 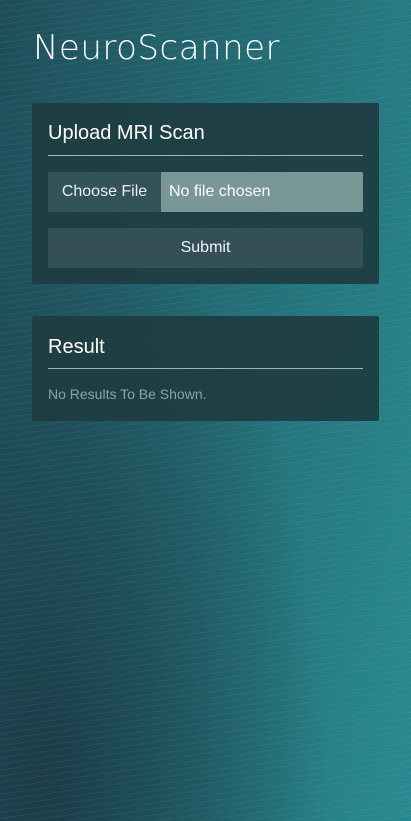 I want to click on choose-file-button: Choose File, so click(x=104, y=192).